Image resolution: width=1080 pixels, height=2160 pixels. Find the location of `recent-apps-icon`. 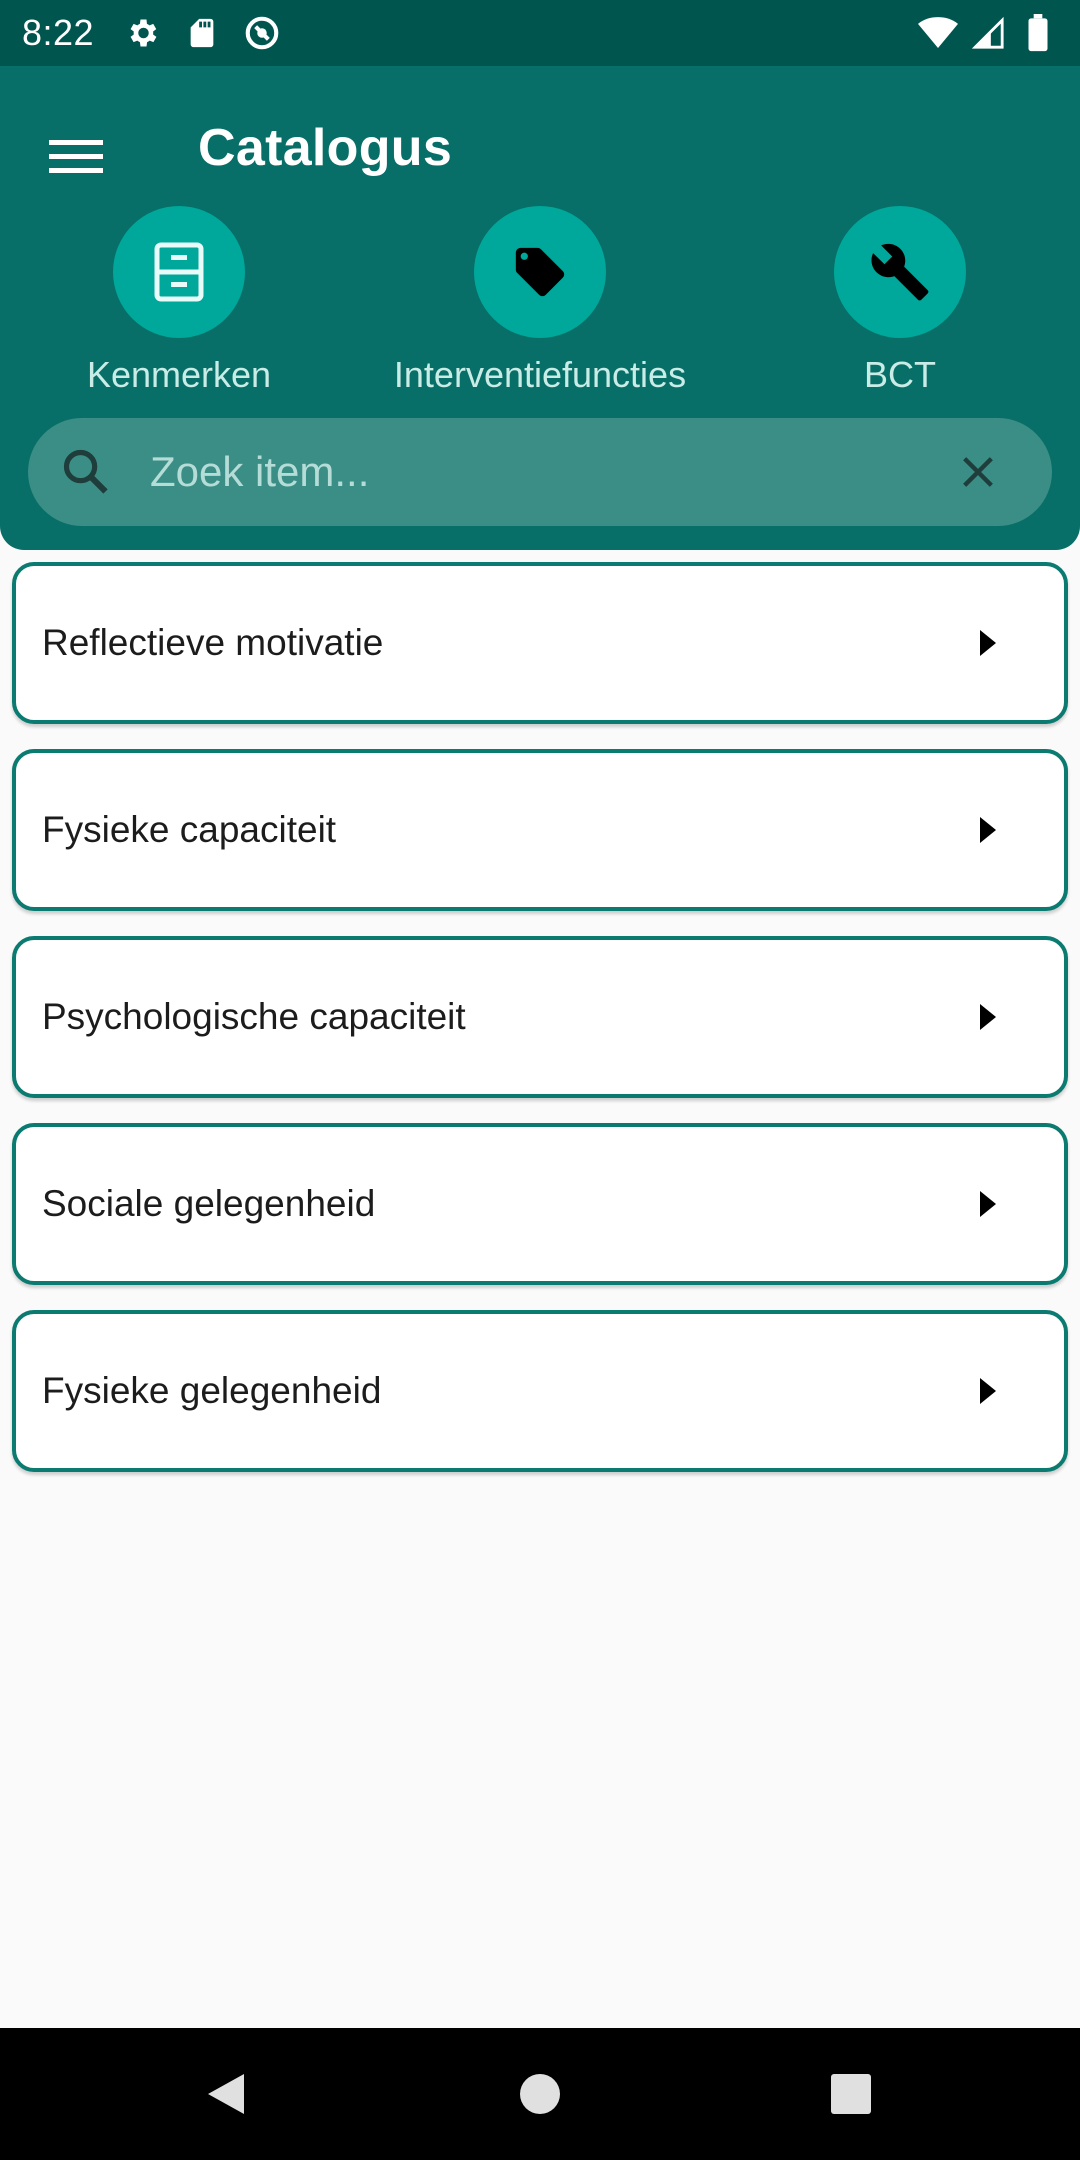

recent-apps-icon is located at coordinates (851, 2094).